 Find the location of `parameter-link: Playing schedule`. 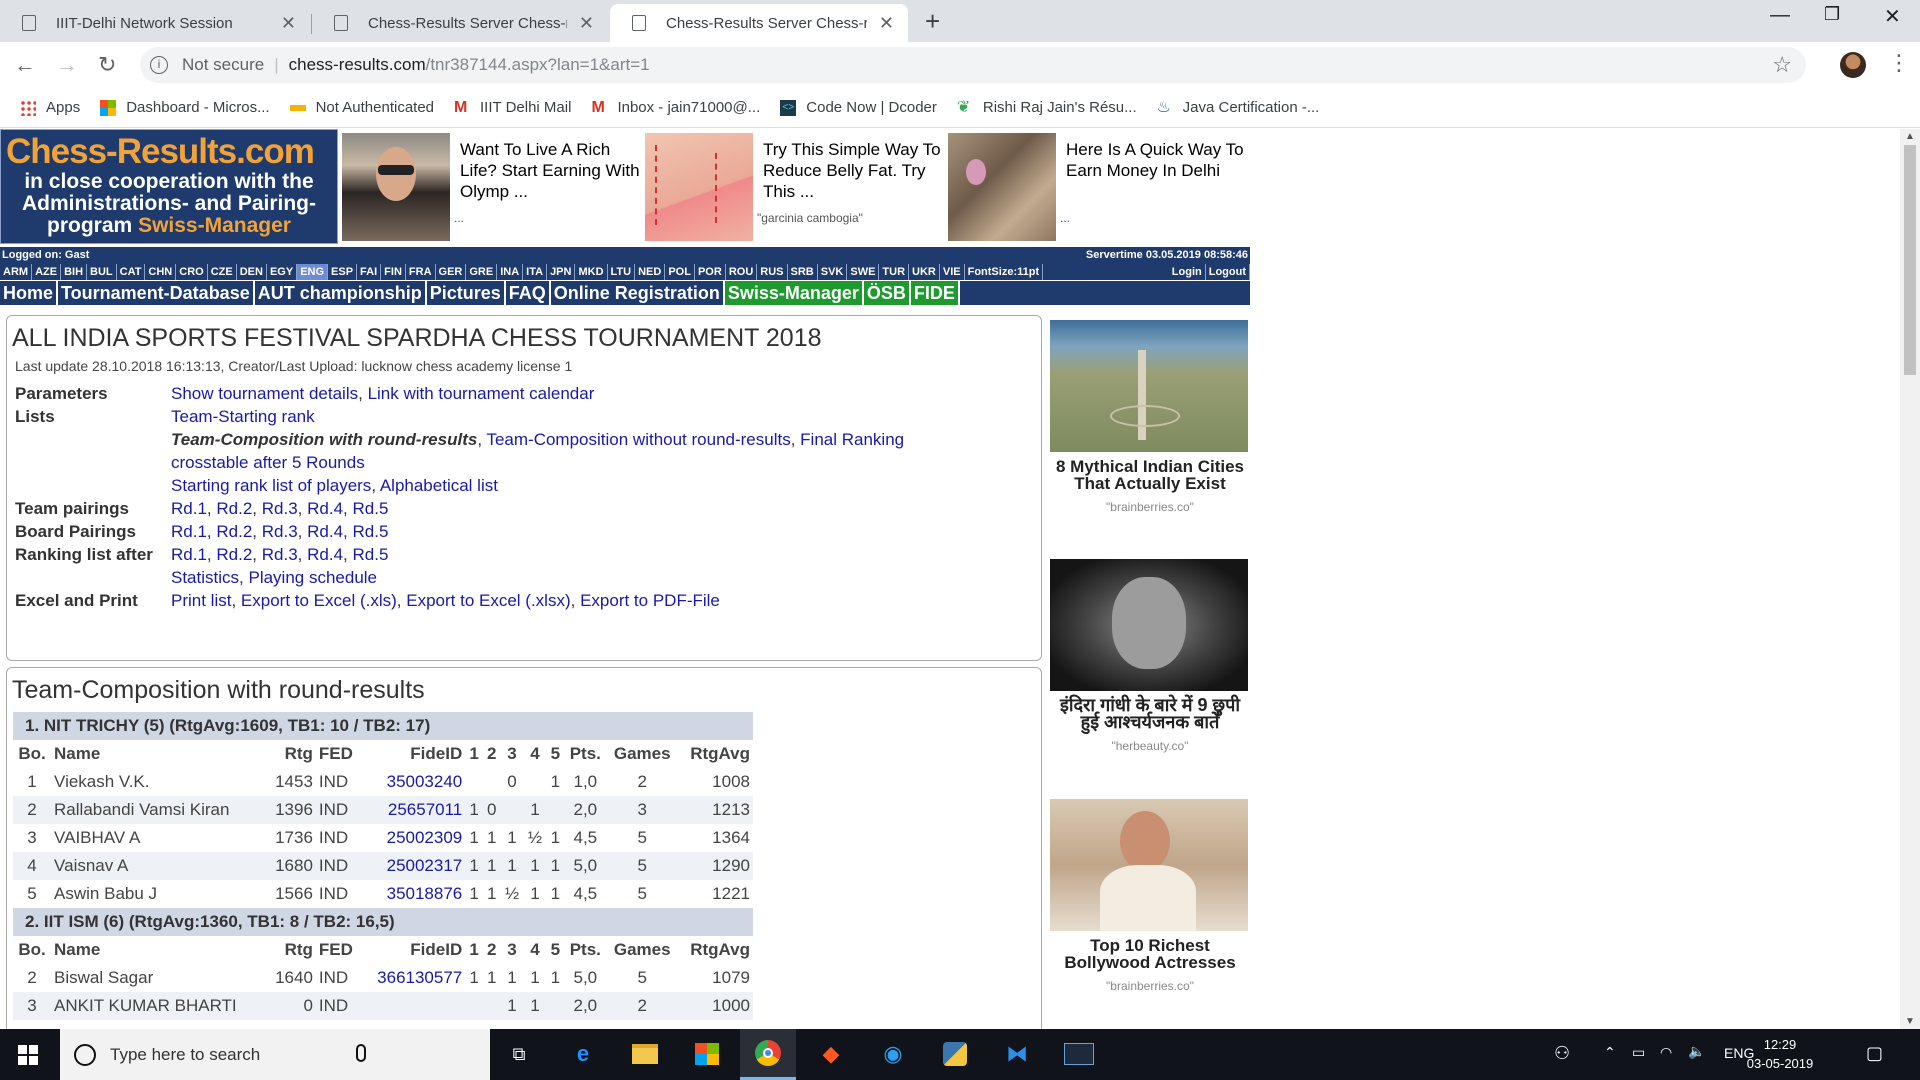

parameter-link: Playing schedule is located at coordinates (312, 577).